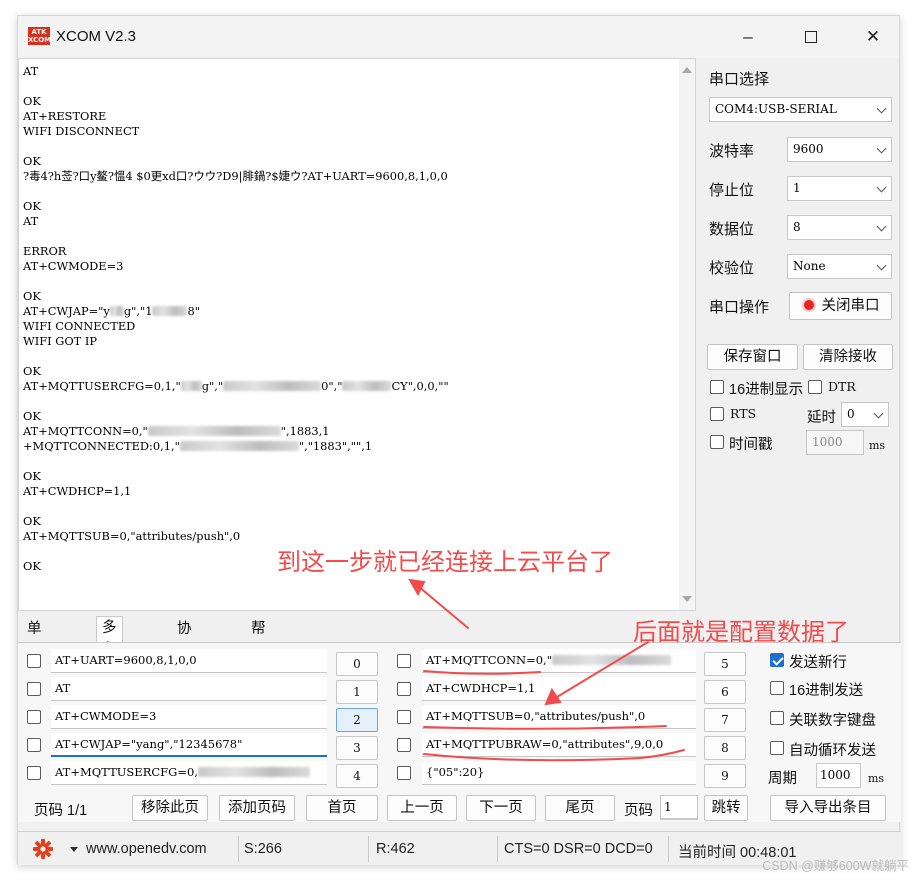 Image resolution: width=917 pixels, height=880 pixels. What do you see at coordinates (679, 807) in the screenshot?
I see `page-input: 1` at bounding box center [679, 807].